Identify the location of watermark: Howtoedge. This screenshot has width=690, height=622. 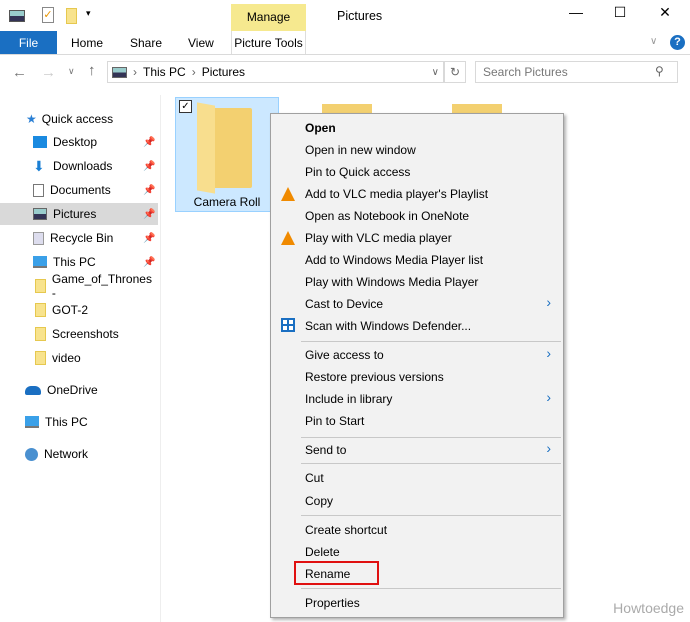
(648, 608).